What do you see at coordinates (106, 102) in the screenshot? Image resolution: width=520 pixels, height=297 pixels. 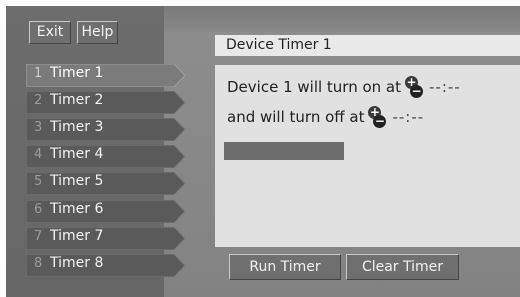 I see `tab-timer-2: 2 Timer 2` at bounding box center [106, 102].